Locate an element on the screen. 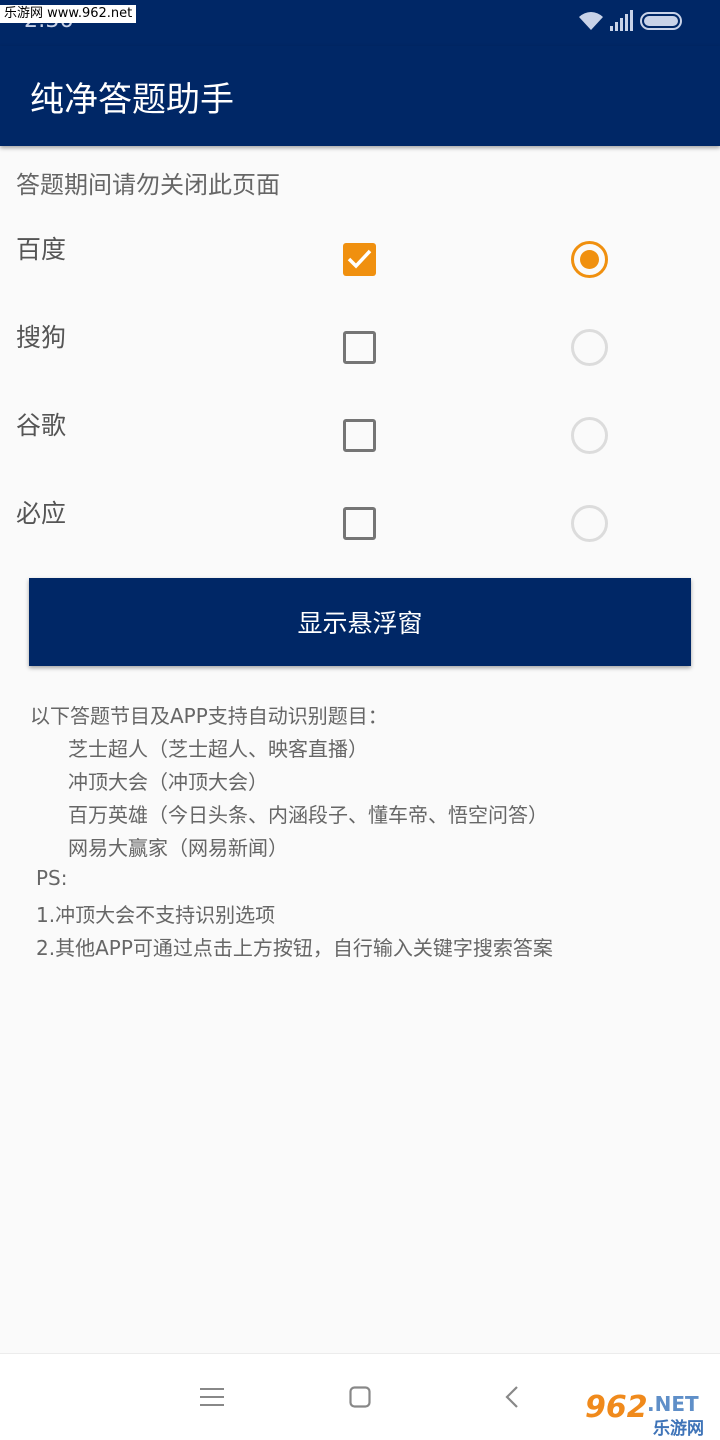 This screenshot has height=1440, width=720. status-icons is located at coordinates (638, 22).